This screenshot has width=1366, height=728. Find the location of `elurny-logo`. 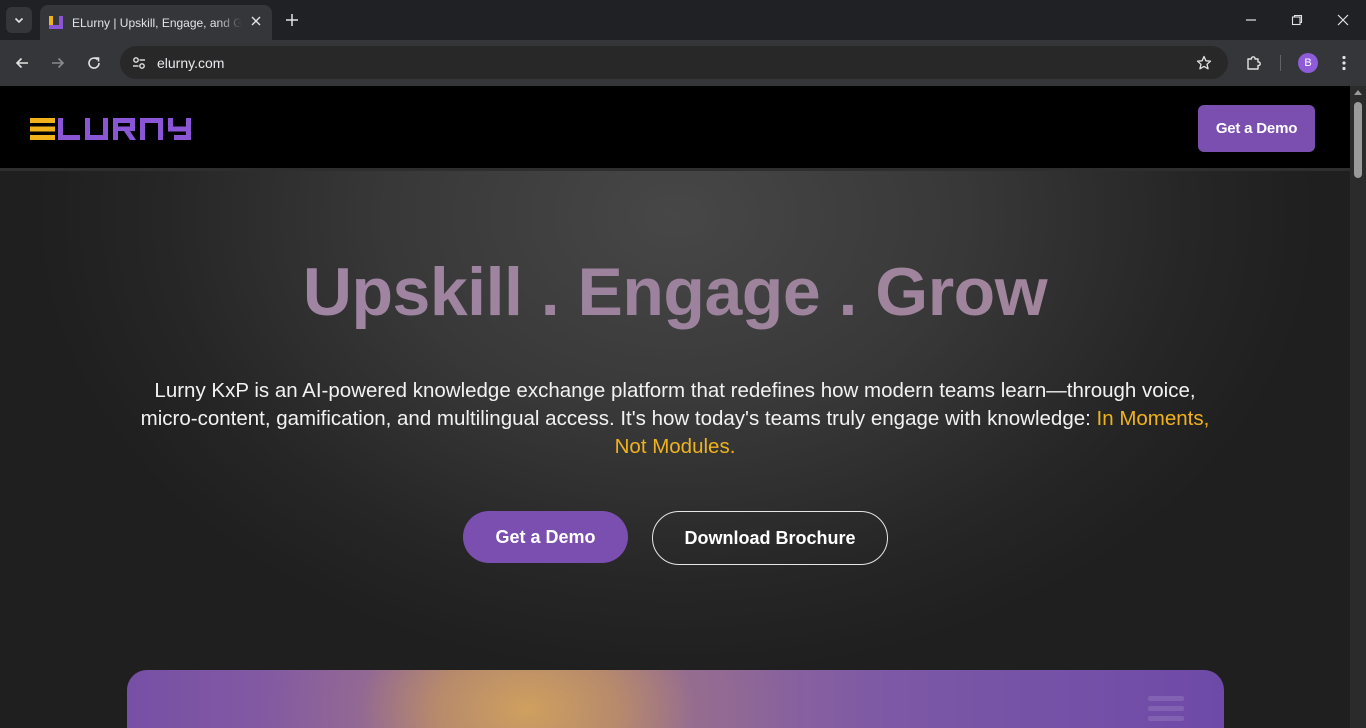

elurny-logo is located at coordinates (116, 129).